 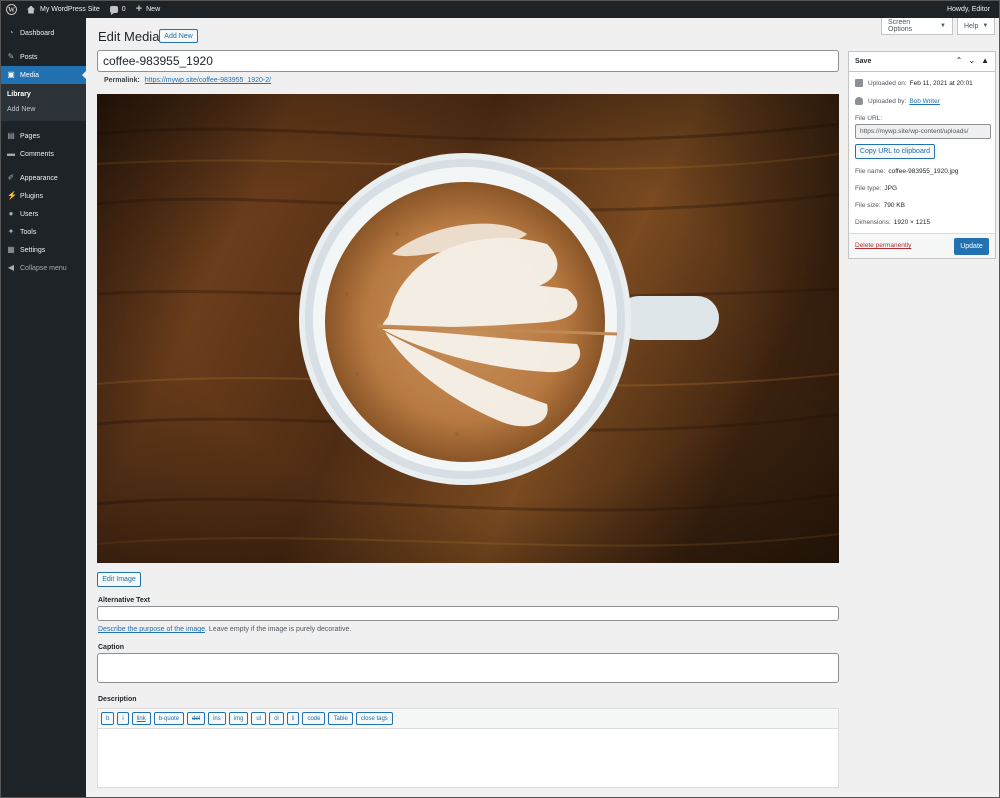 What do you see at coordinates (117, 699) in the screenshot?
I see `description-label: Description` at bounding box center [117, 699].